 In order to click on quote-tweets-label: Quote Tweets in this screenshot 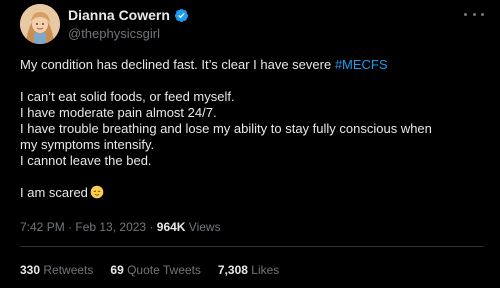, I will do `click(162, 270)`.